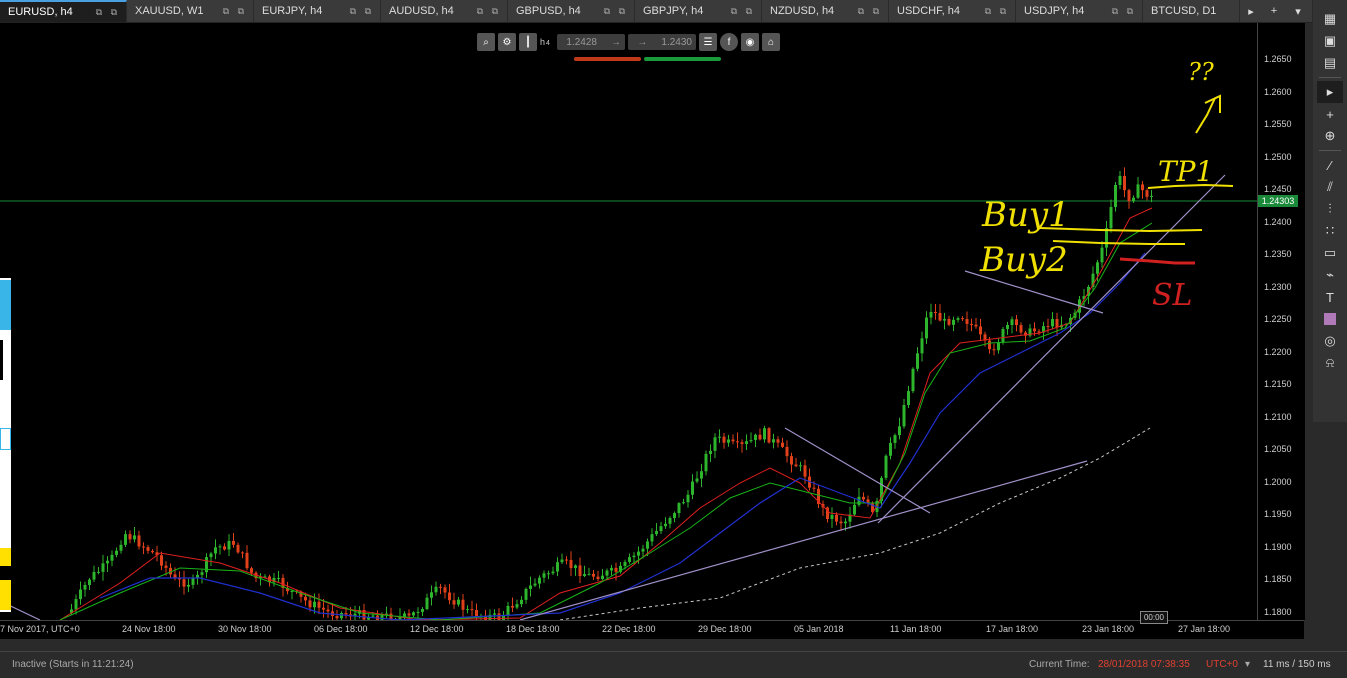 The height and width of the screenshot is (678, 1347). What do you see at coordinates (317, 11) in the screenshot?
I see `tab-eurjpy: EURJPY, h4 ⧉ ⧉` at bounding box center [317, 11].